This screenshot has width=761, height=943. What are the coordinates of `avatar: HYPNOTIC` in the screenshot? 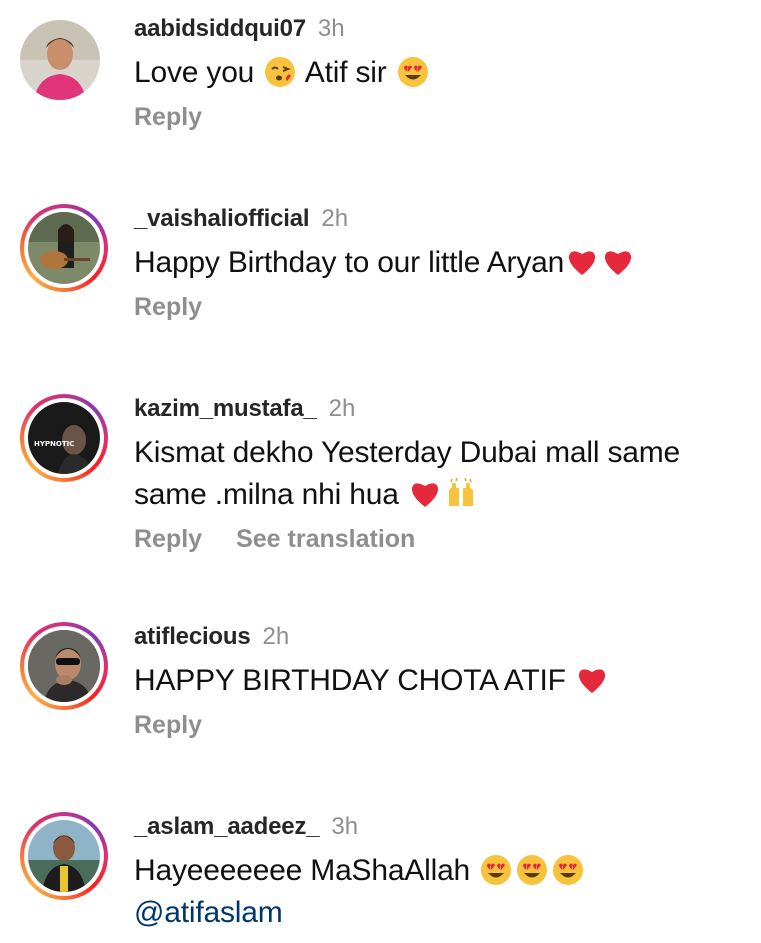 It's located at (64, 438).